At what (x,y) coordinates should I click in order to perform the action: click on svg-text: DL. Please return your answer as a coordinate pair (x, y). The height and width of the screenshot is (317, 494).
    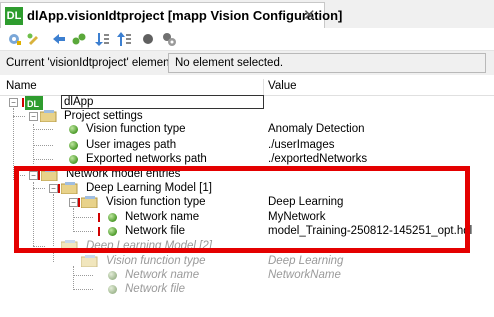
    Looking at the image, I should click on (33, 104).